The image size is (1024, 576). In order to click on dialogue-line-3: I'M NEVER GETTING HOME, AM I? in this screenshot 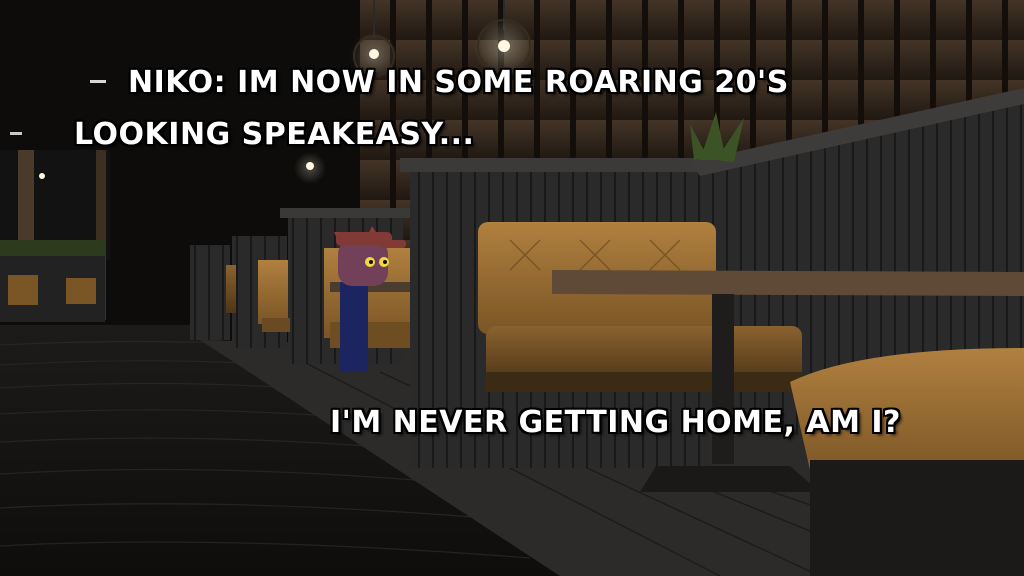, I will do `click(615, 422)`.